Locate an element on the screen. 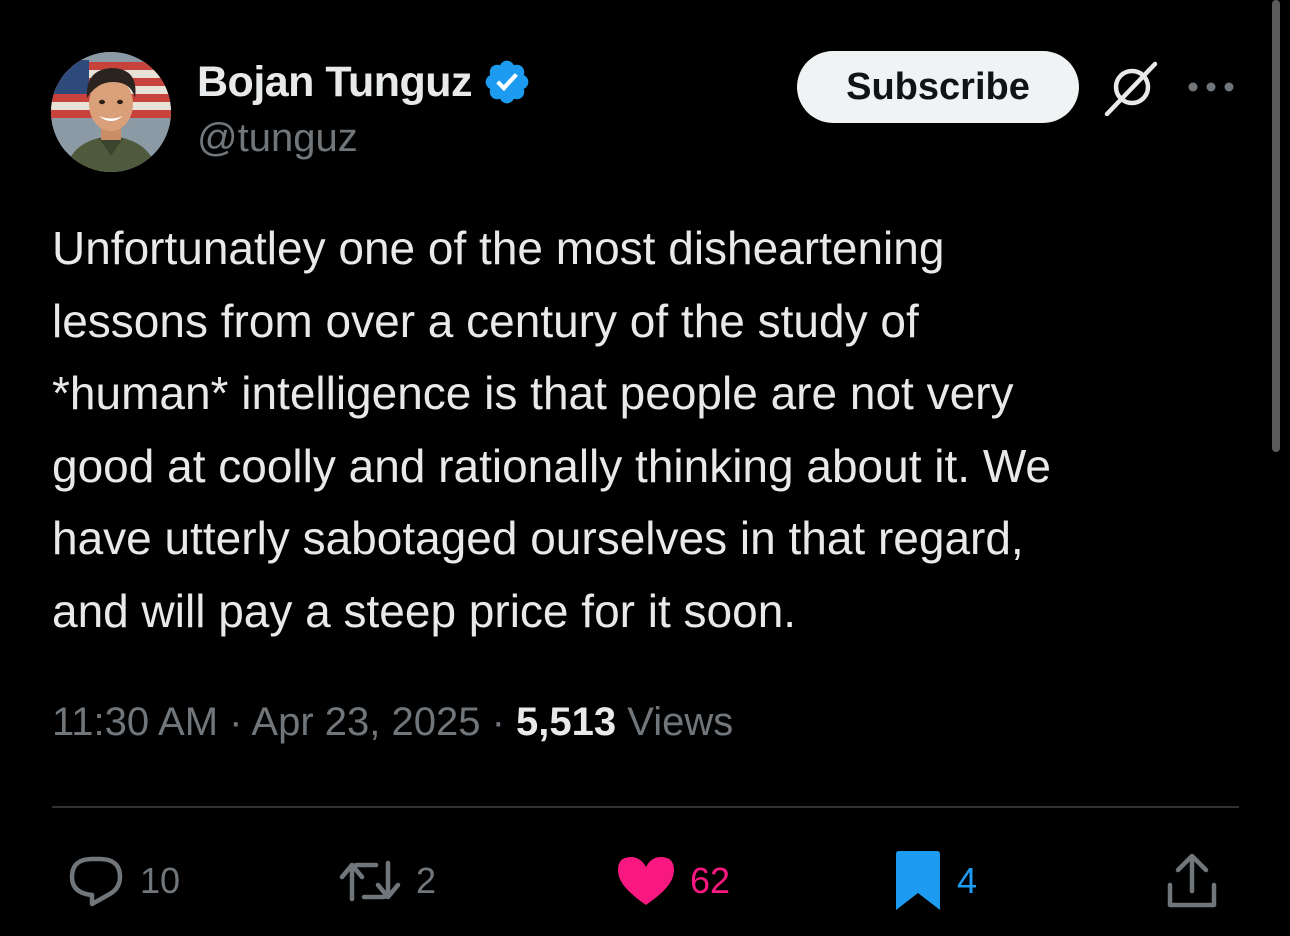 The image size is (1290, 936). avatar-image is located at coordinates (111, 112).